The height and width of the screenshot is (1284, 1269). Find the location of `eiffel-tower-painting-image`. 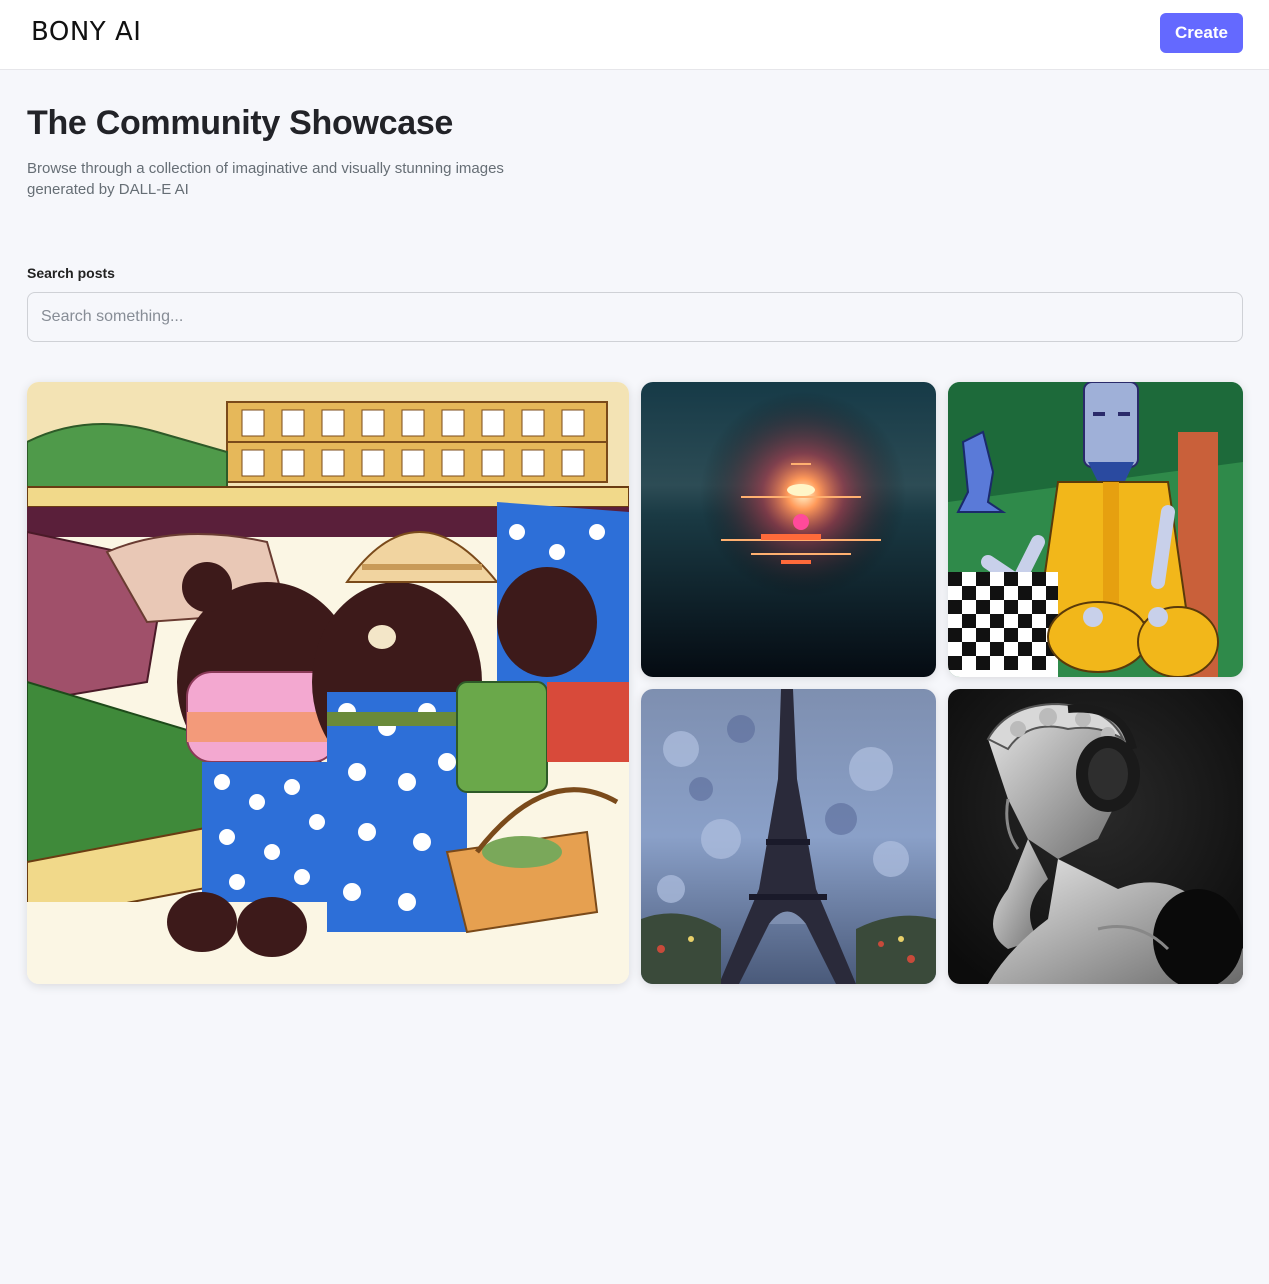

eiffel-tower-painting-image is located at coordinates (788, 836).